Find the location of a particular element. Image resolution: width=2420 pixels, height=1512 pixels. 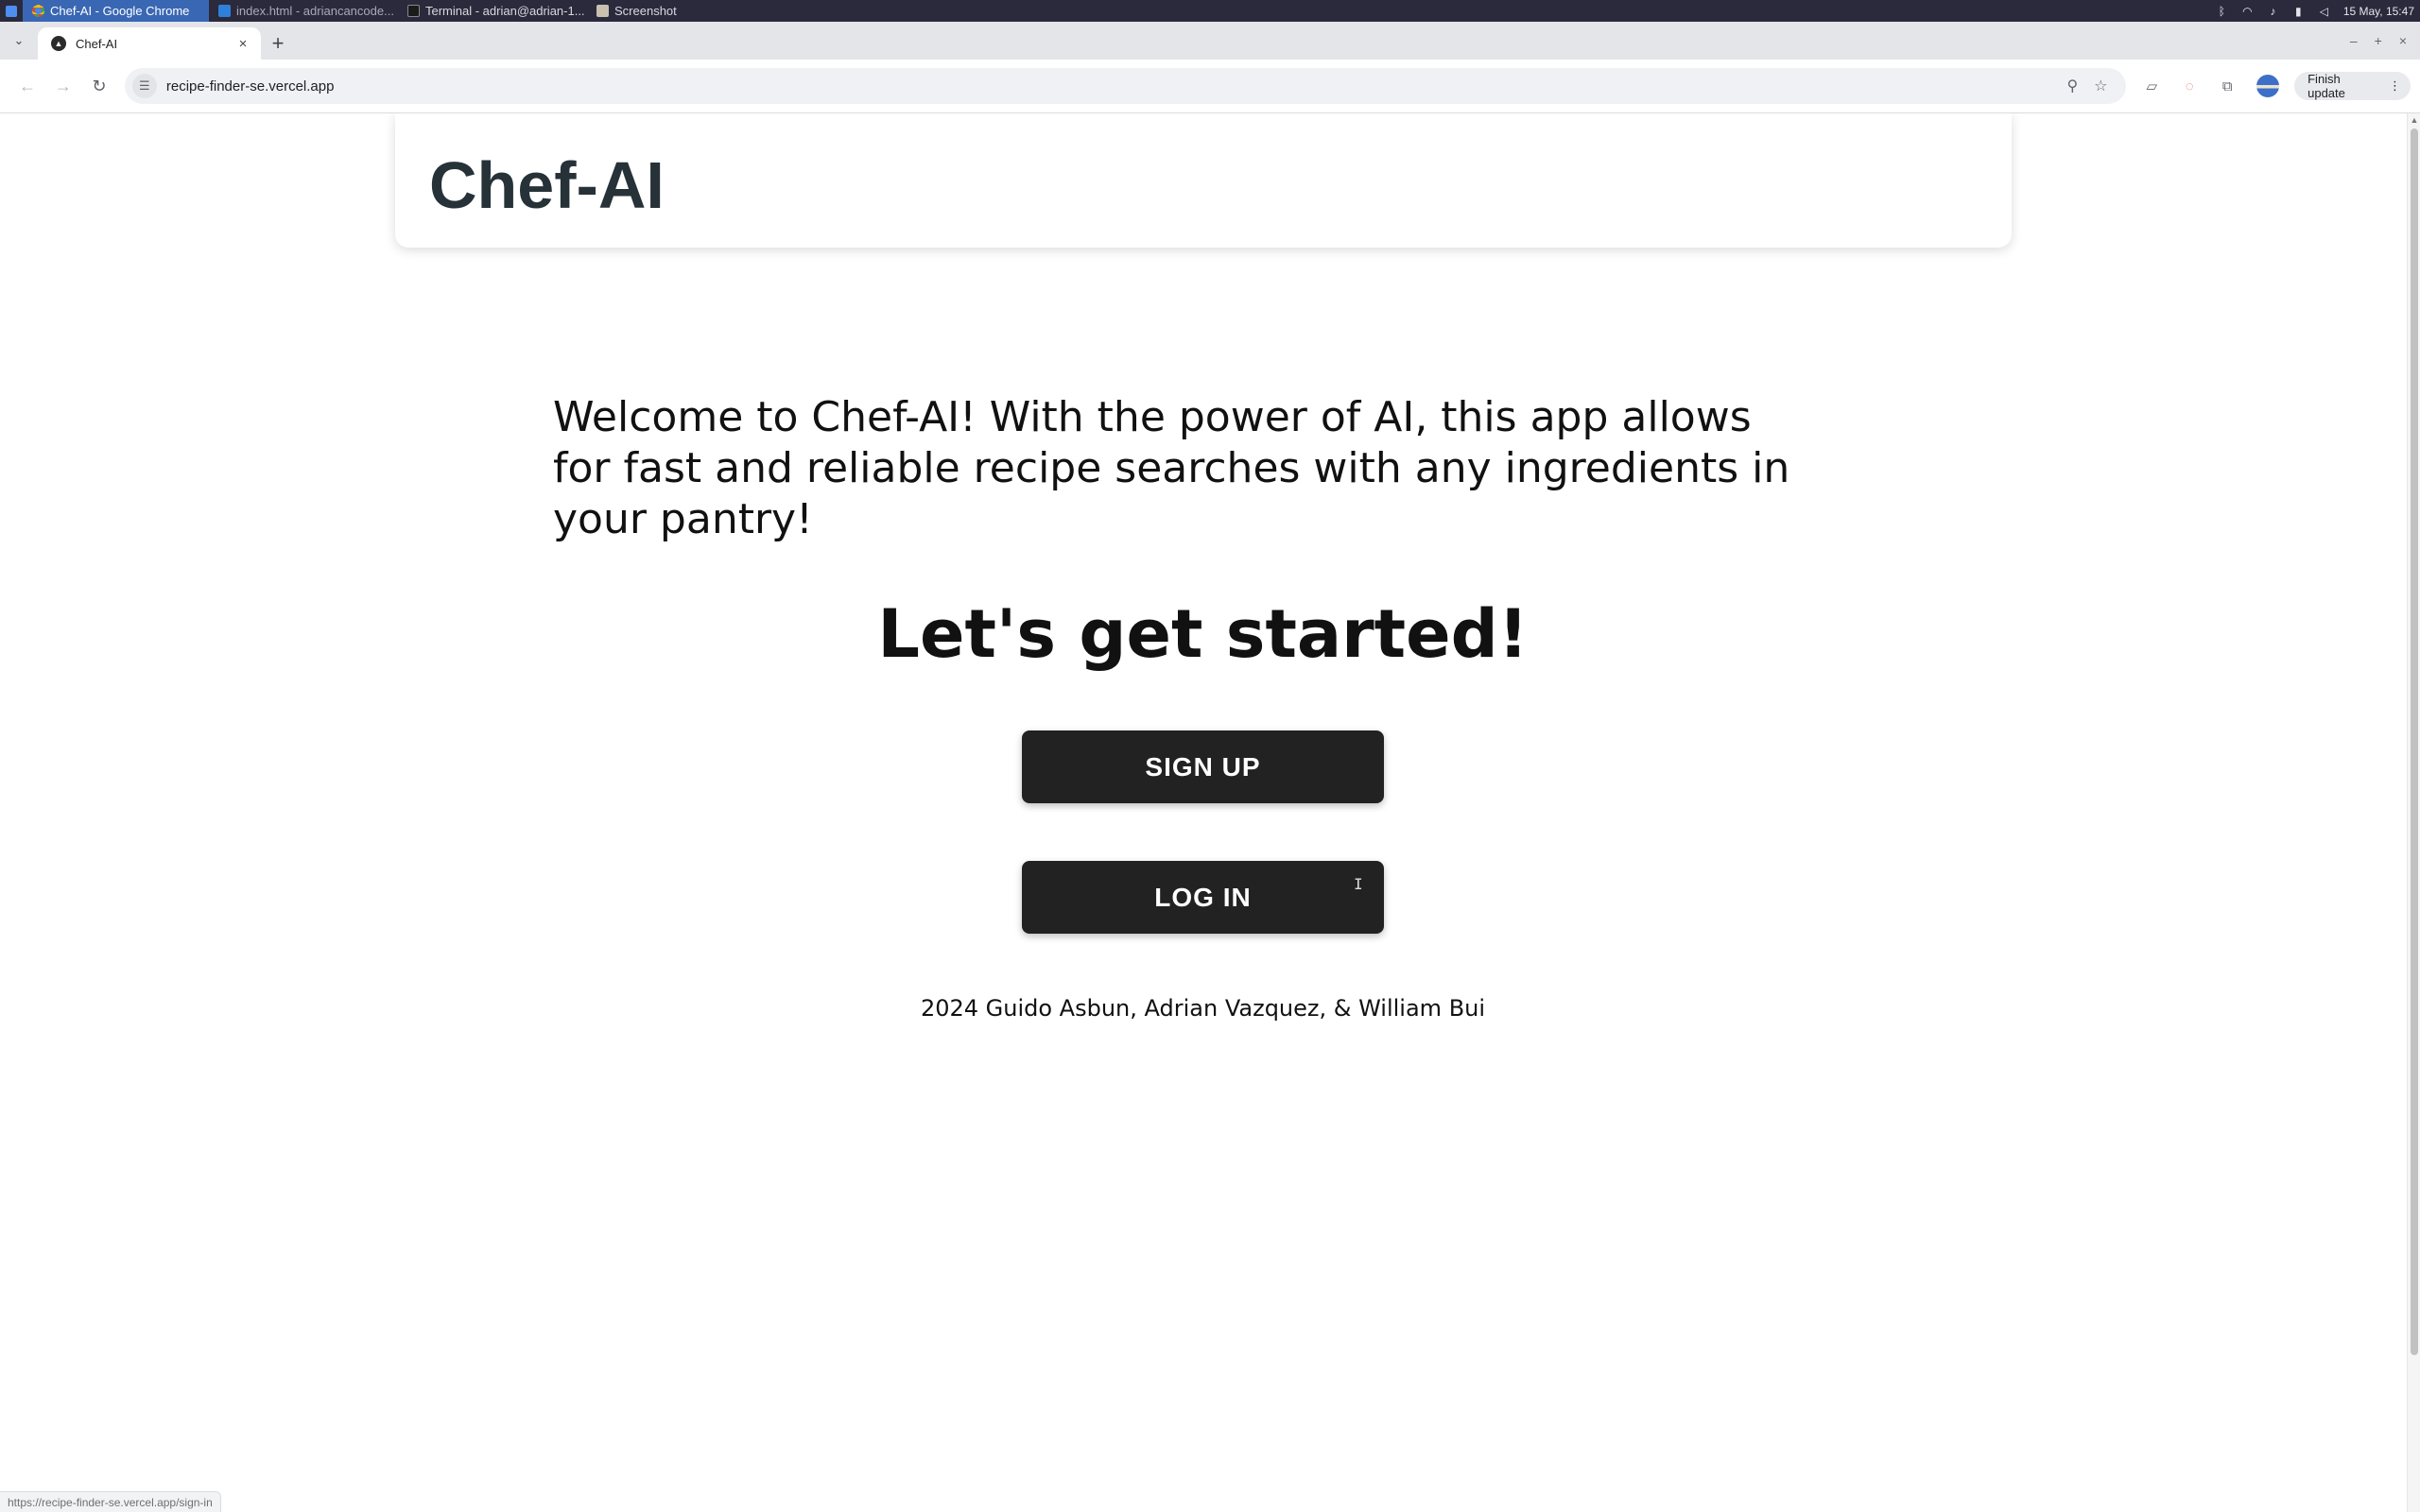

screenshot-icon is located at coordinates (602, 11).